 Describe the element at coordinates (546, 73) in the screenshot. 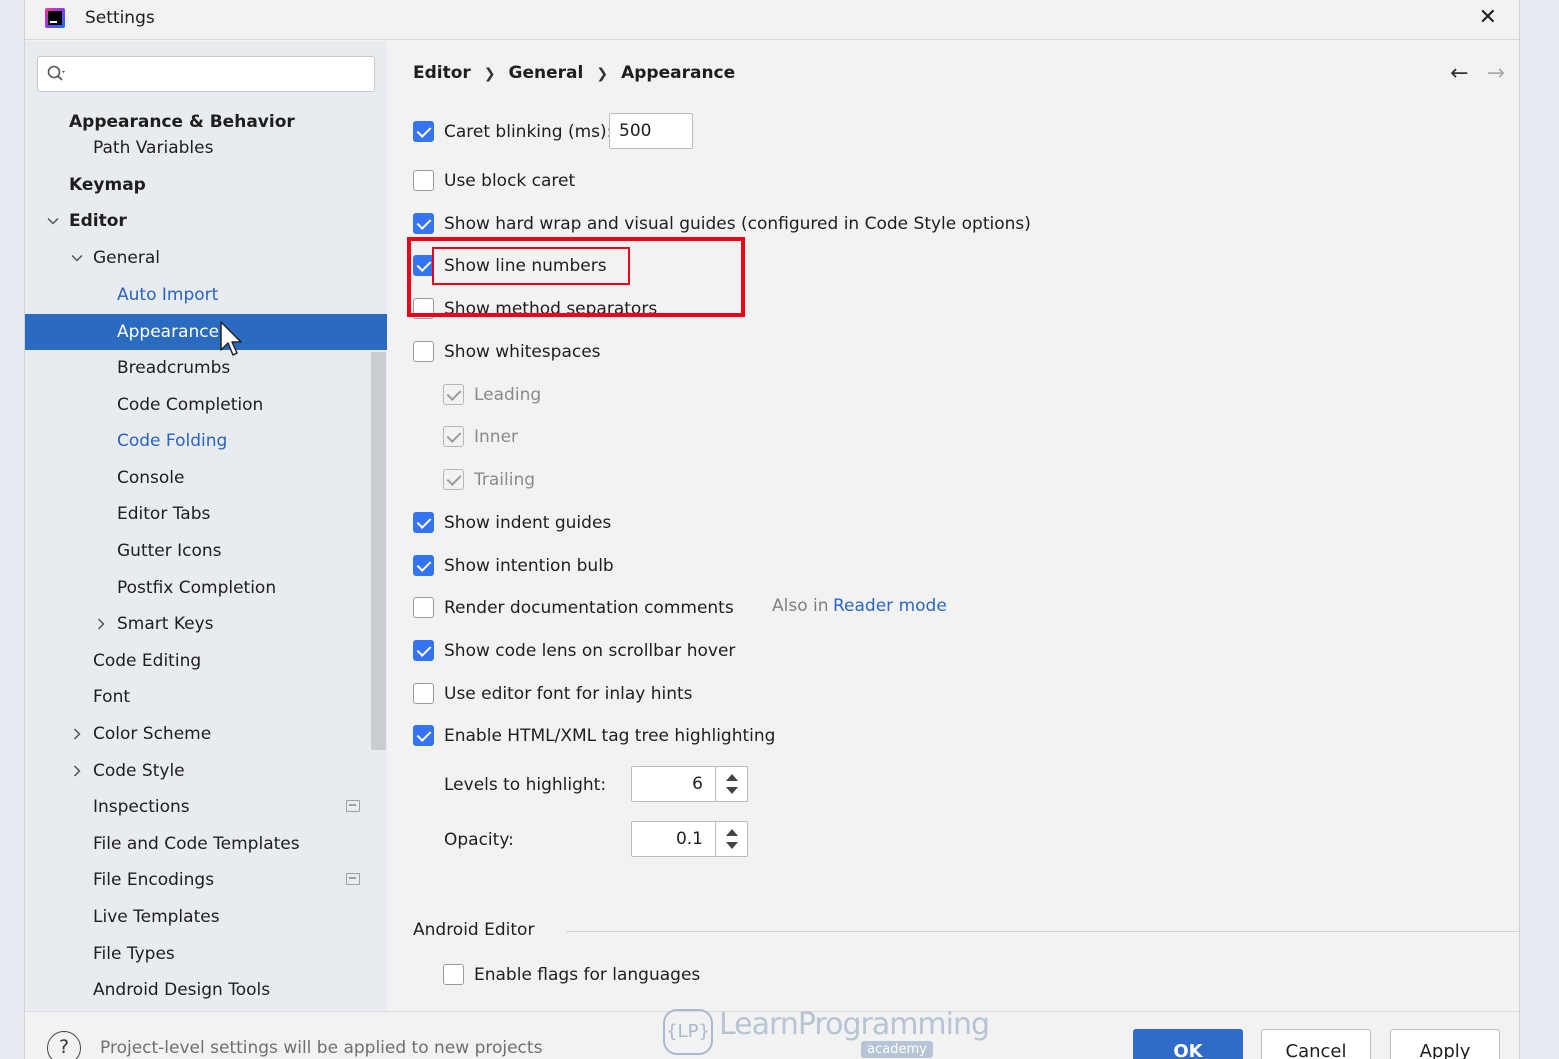

I see `breadcrumb-general: General` at that location.